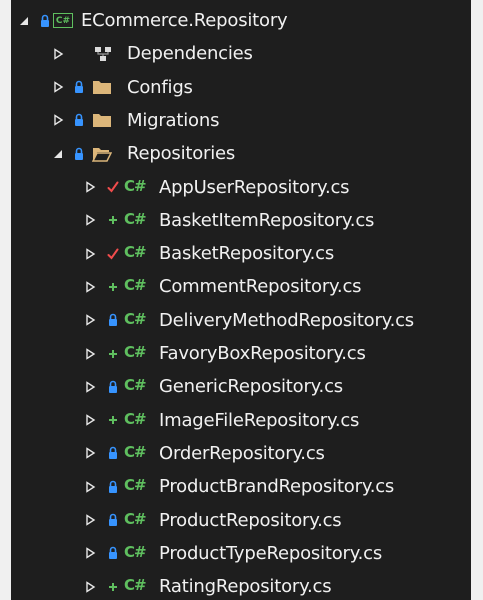  Describe the element at coordinates (181, 154) in the screenshot. I see `folder-label: Repositories` at that location.